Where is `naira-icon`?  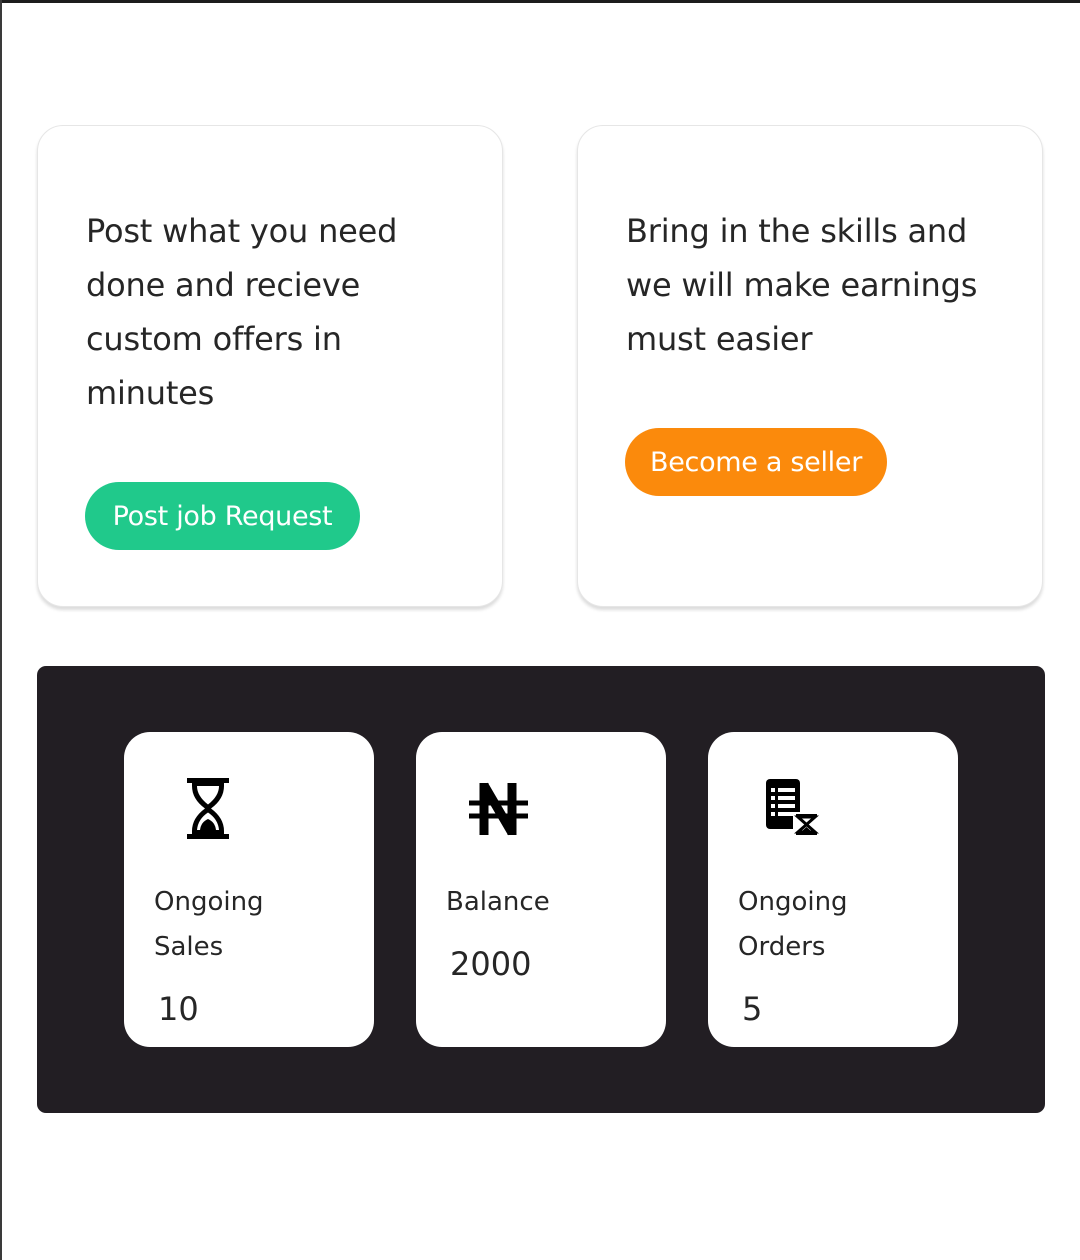
naira-icon is located at coordinates (498, 809).